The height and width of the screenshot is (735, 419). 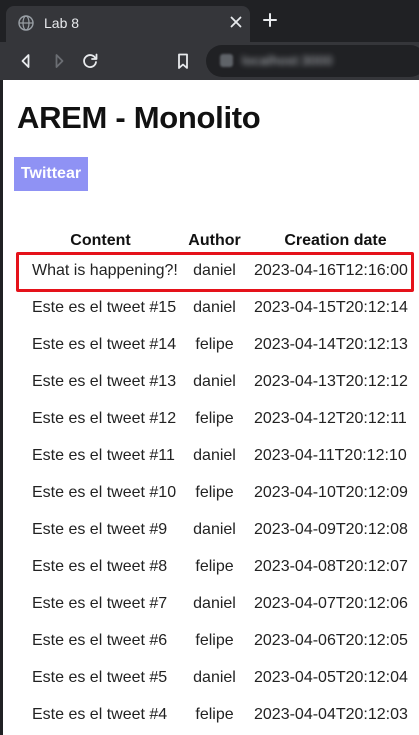 I want to click on bookmark-icon, so click(x=183, y=61).